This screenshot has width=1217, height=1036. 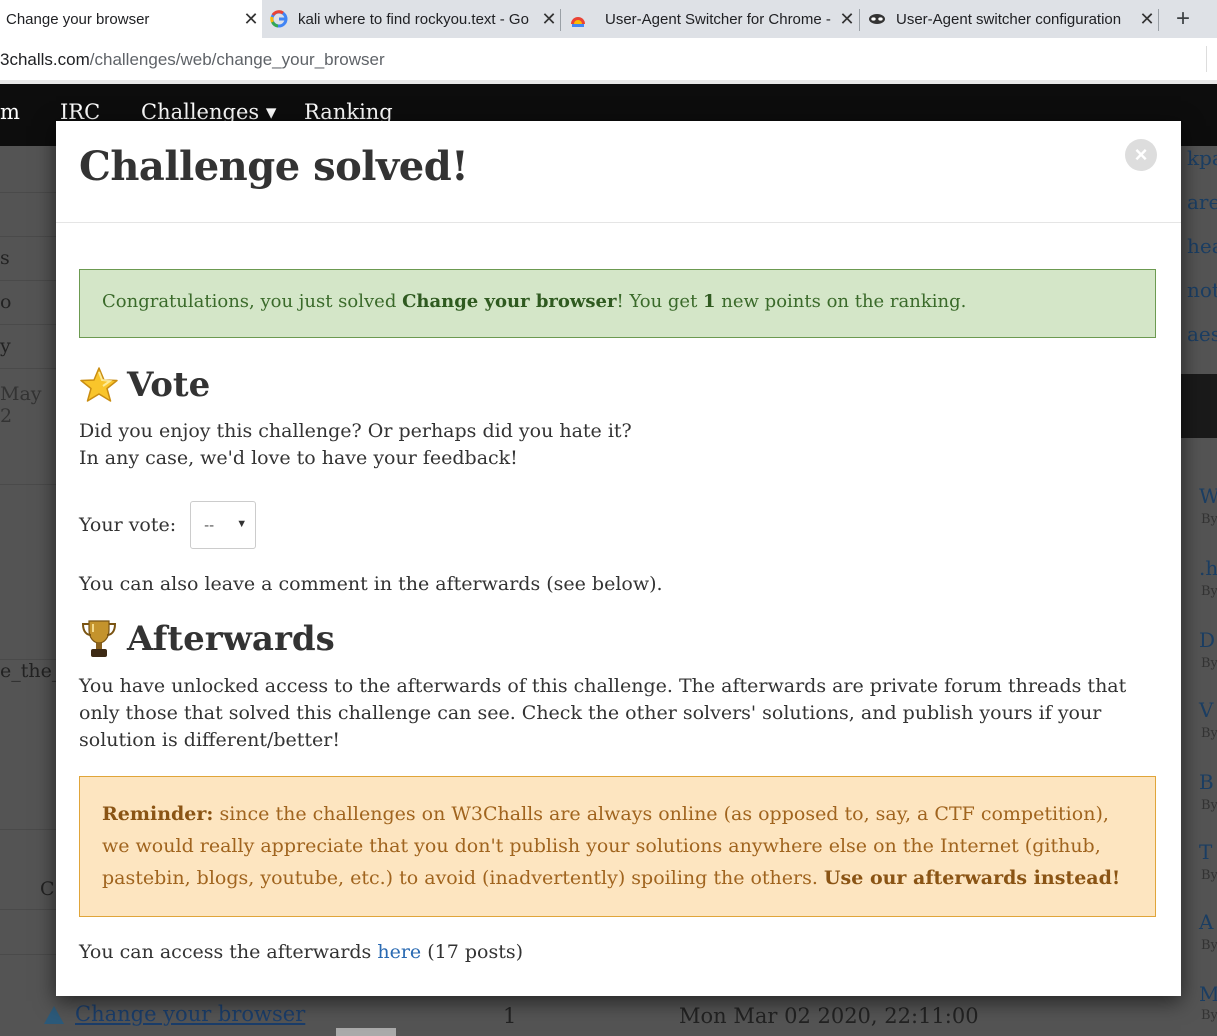 I want to click on vote-row: Your vote: -- ▼, so click(x=168, y=525).